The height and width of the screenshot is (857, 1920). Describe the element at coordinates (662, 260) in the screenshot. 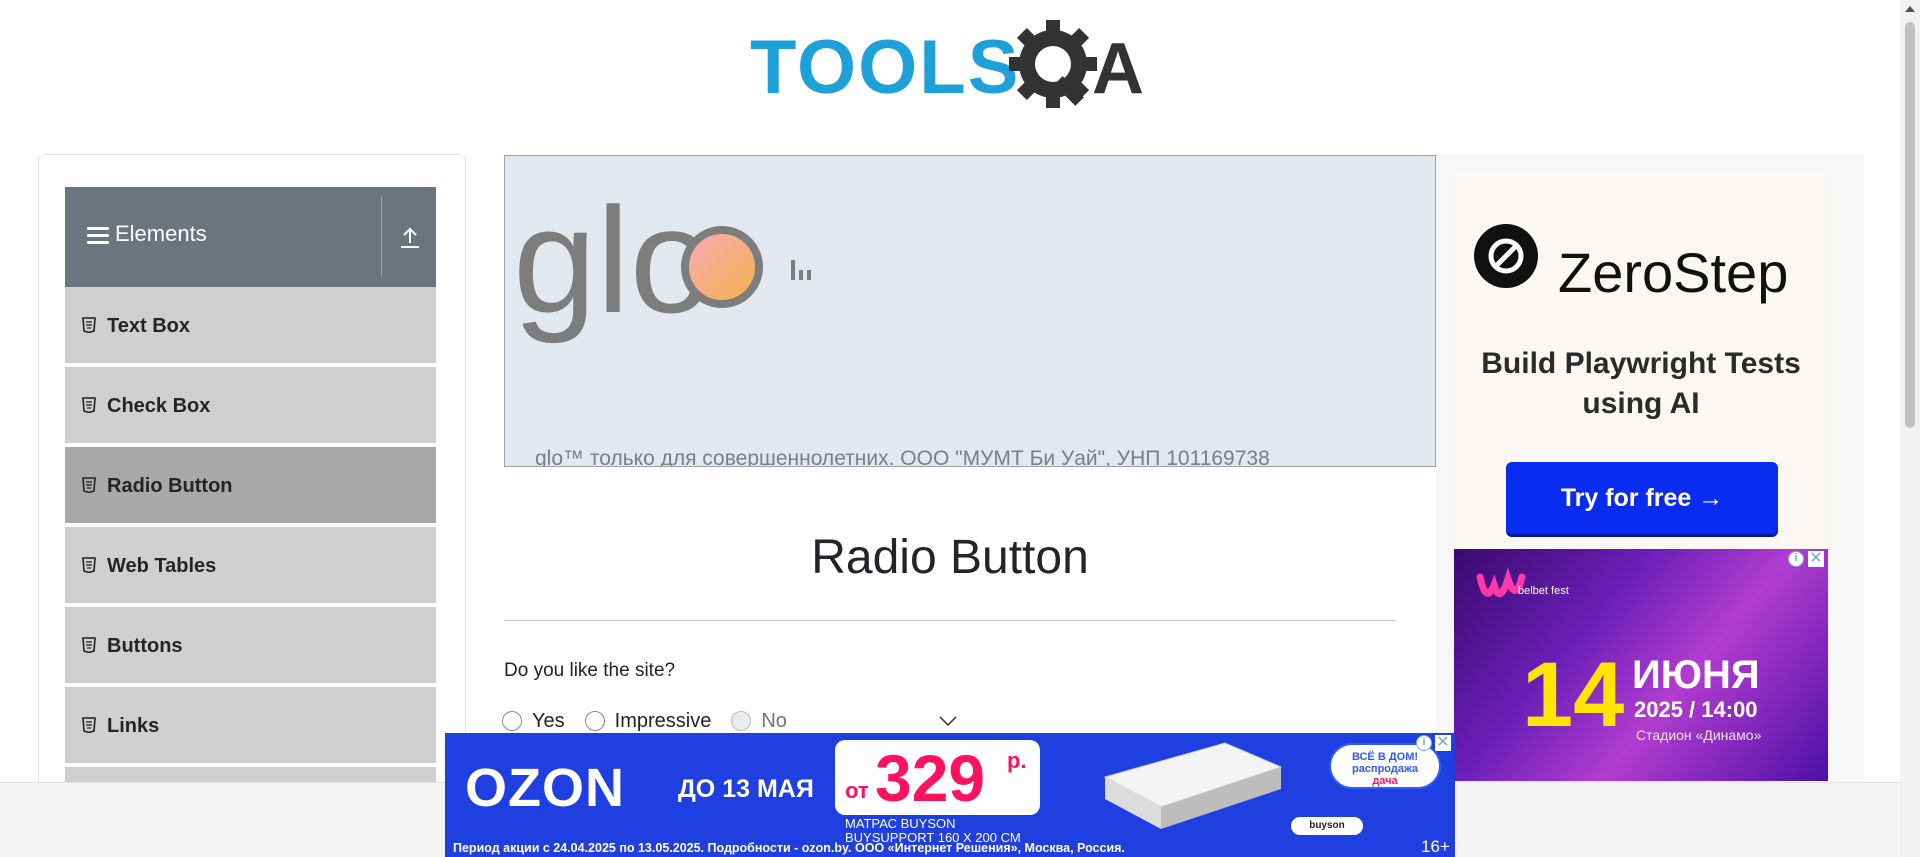

I see `glo-logo: glo` at that location.